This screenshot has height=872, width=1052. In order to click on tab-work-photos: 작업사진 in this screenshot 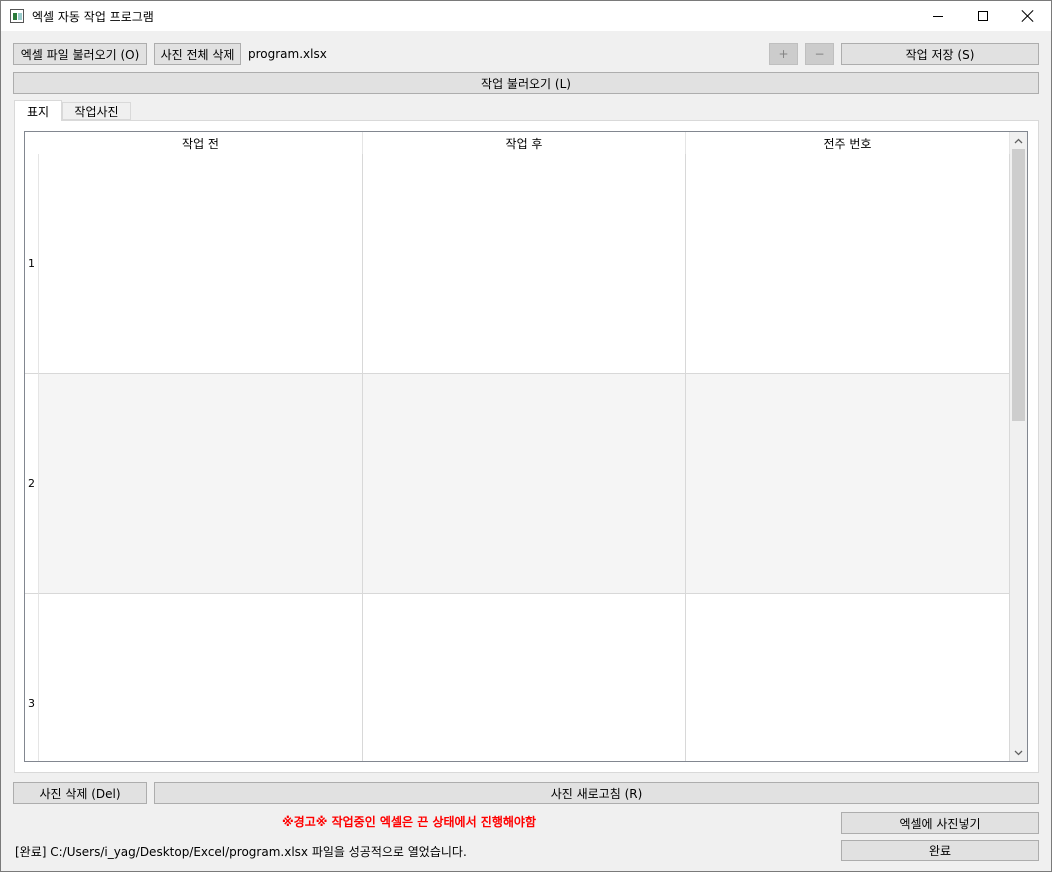, I will do `click(96, 111)`.